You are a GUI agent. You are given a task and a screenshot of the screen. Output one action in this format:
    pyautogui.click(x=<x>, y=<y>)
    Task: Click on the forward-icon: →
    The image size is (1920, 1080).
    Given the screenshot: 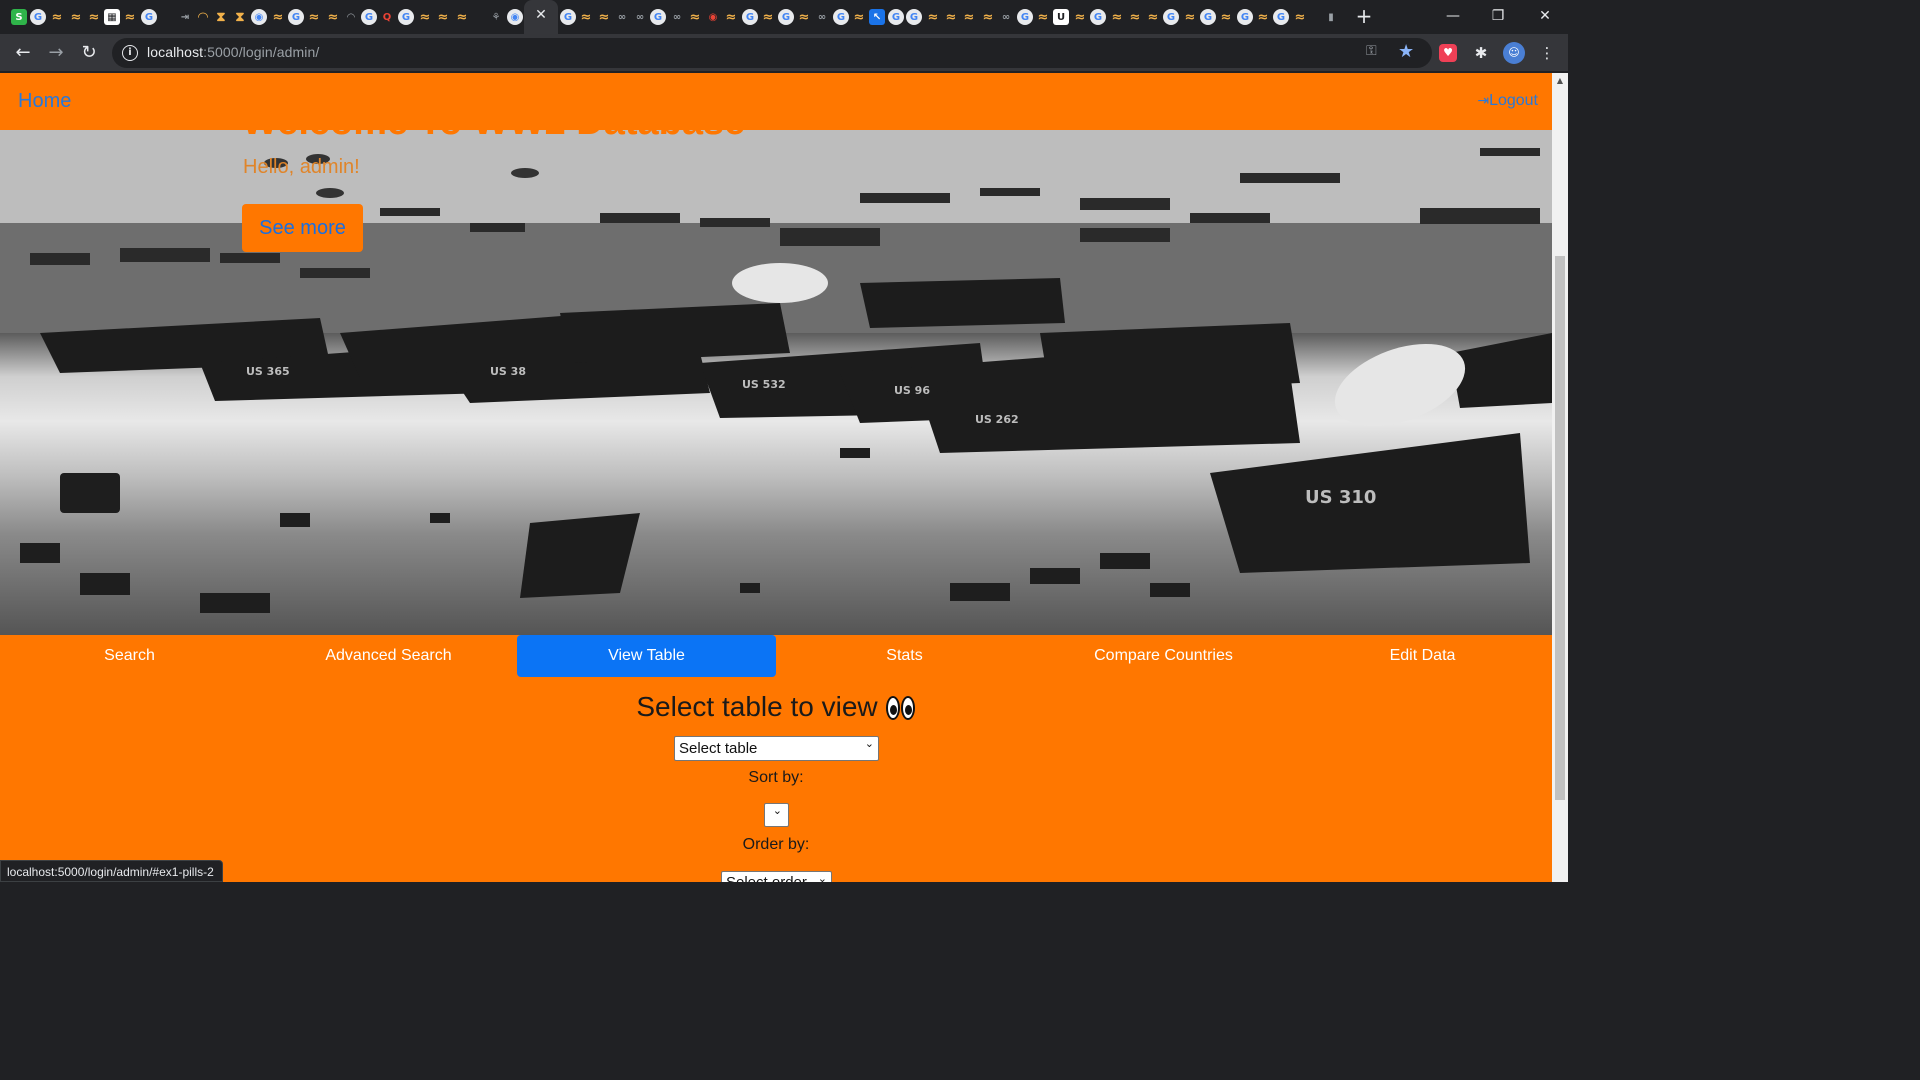 What is the action you would take?
    pyautogui.click(x=56, y=53)
    